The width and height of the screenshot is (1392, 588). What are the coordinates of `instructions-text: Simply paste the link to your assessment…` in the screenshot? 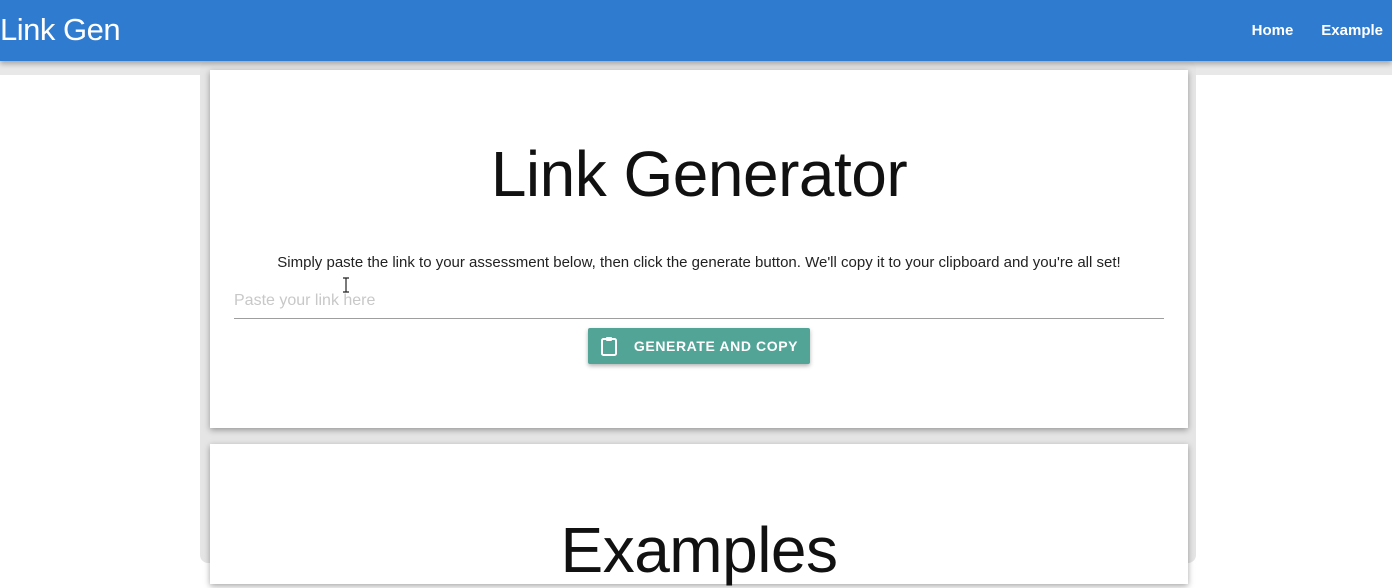 It's located at (699, 262).